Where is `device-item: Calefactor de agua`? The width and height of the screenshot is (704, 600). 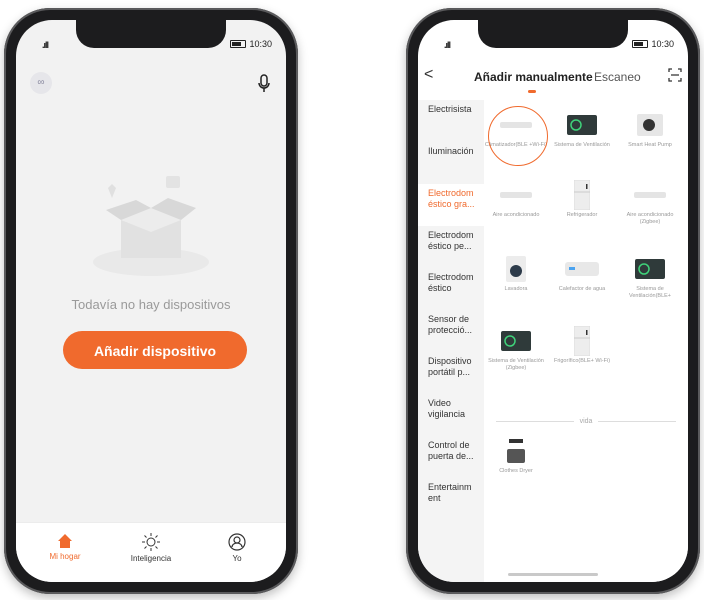 device-item: Calefactor de agua is located at coordinates (582, 274).